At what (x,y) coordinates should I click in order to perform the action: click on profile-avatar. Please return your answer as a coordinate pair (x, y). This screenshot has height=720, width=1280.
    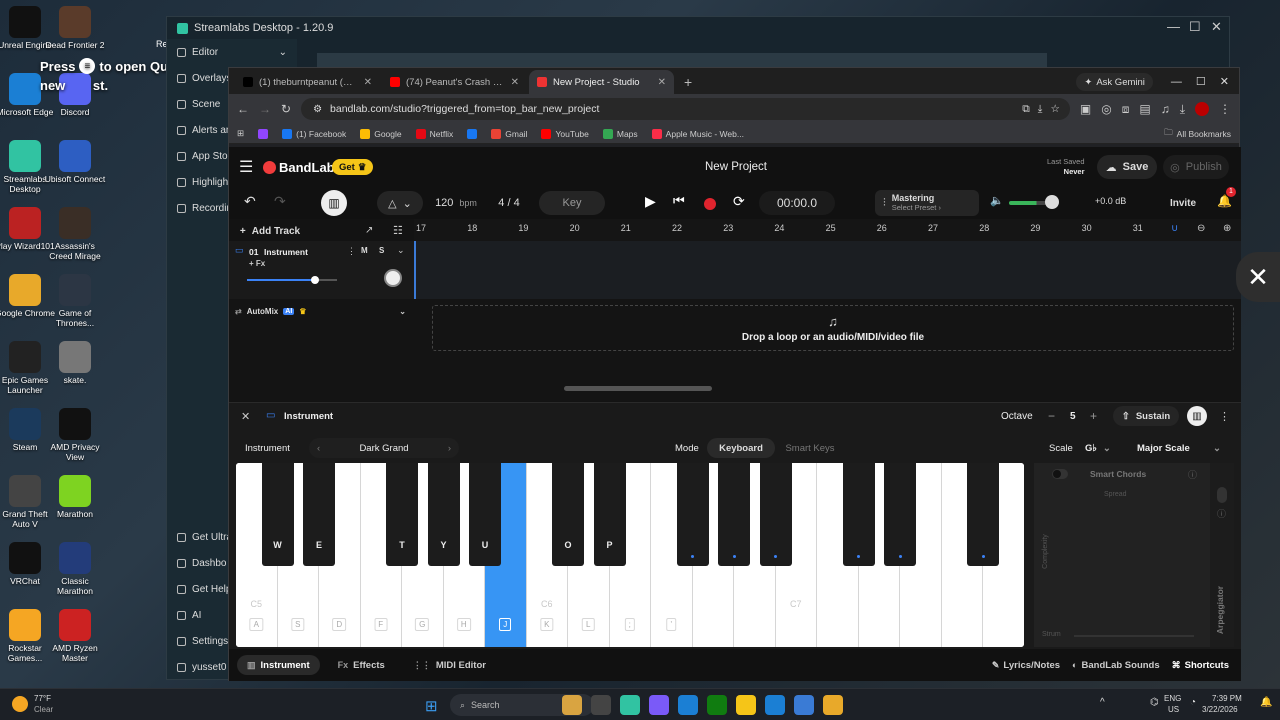
    Looking at the image, I should click on (1202, 109).